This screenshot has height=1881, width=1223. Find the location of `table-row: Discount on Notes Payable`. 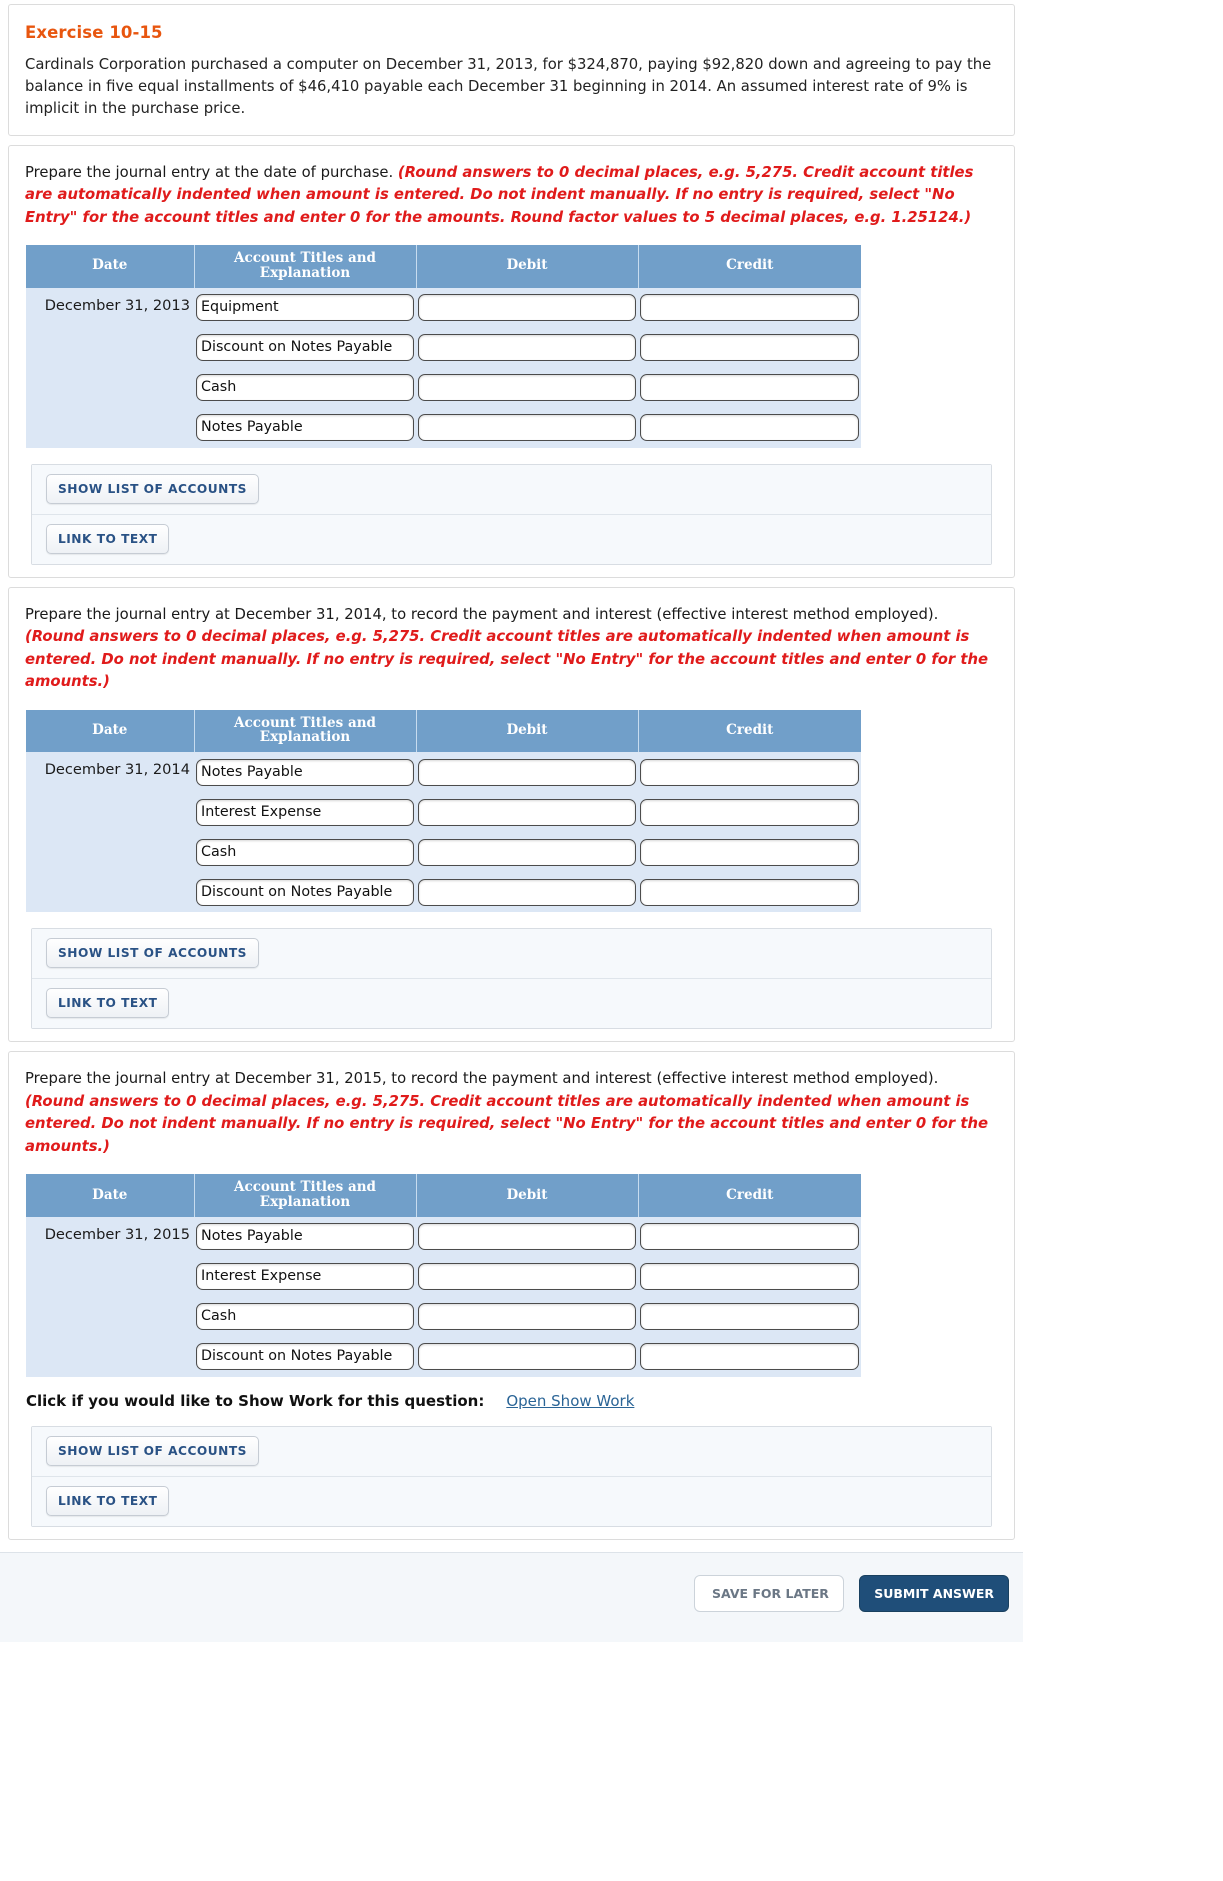

table-row: Discount on Notes Payable is located at coordinates (443, 1356).